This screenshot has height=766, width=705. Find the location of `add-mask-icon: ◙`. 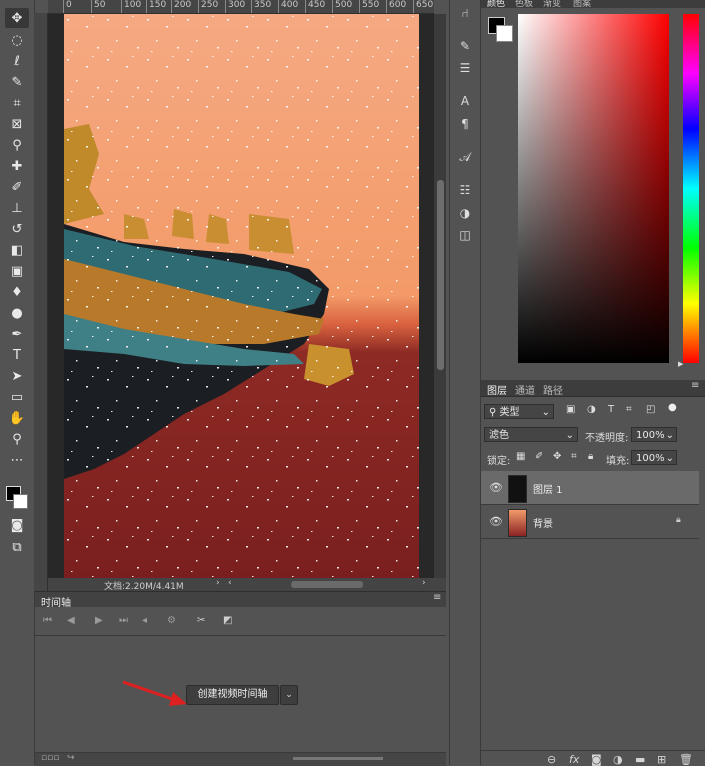

add-mask-icon: ◙ is located at coordinates (596, 759).